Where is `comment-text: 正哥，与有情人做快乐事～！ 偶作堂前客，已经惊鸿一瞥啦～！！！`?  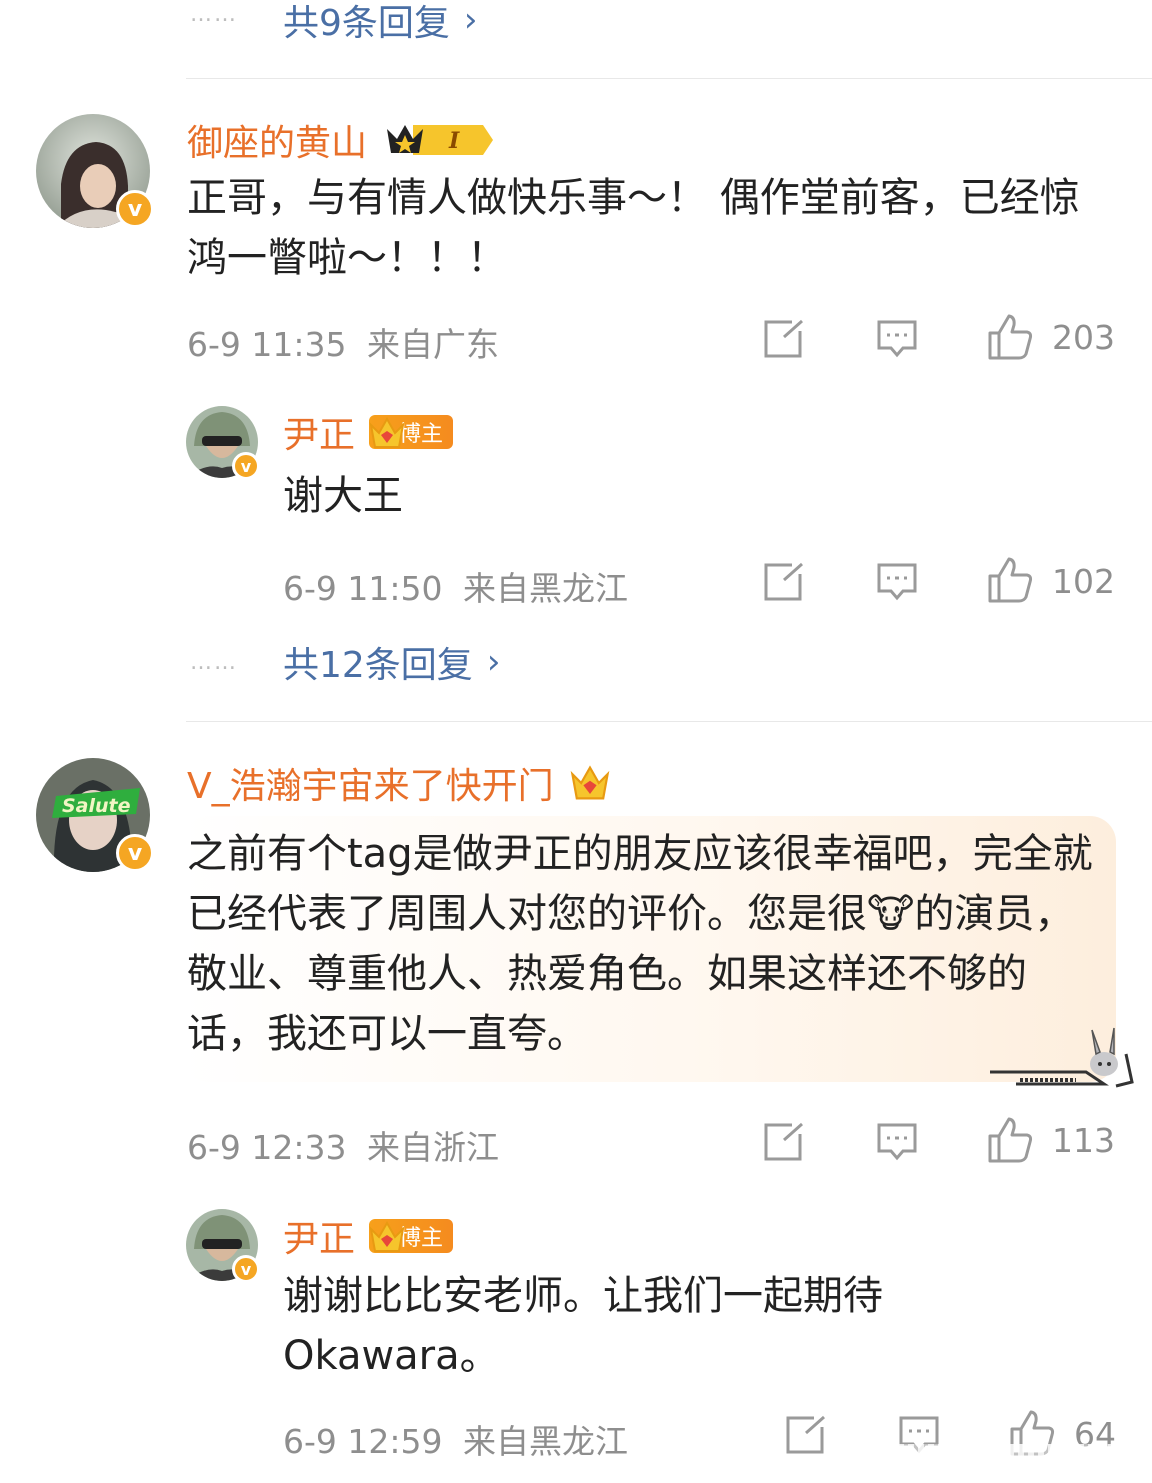
comment-text: 正哥，与有情人做快乐事～！ 偶作堂前客，已经惊鸿一瞥啦～！！！ is located at coordinates (633, 228).